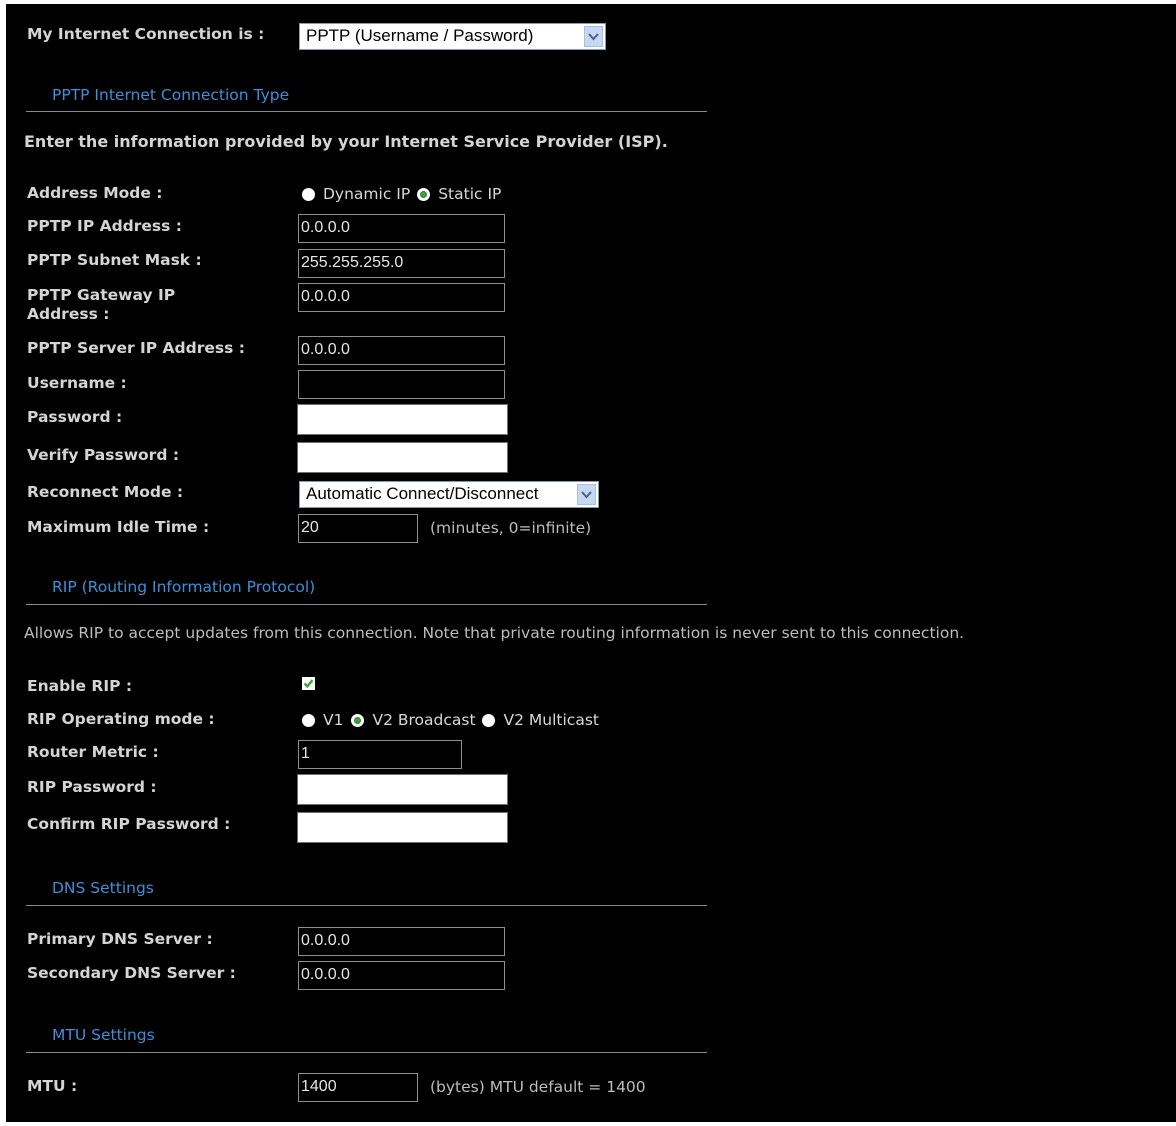  Describe the element at coordinates (92, 787) in the screenshot. I see `rip-password-label: RIP Password :` at that location.